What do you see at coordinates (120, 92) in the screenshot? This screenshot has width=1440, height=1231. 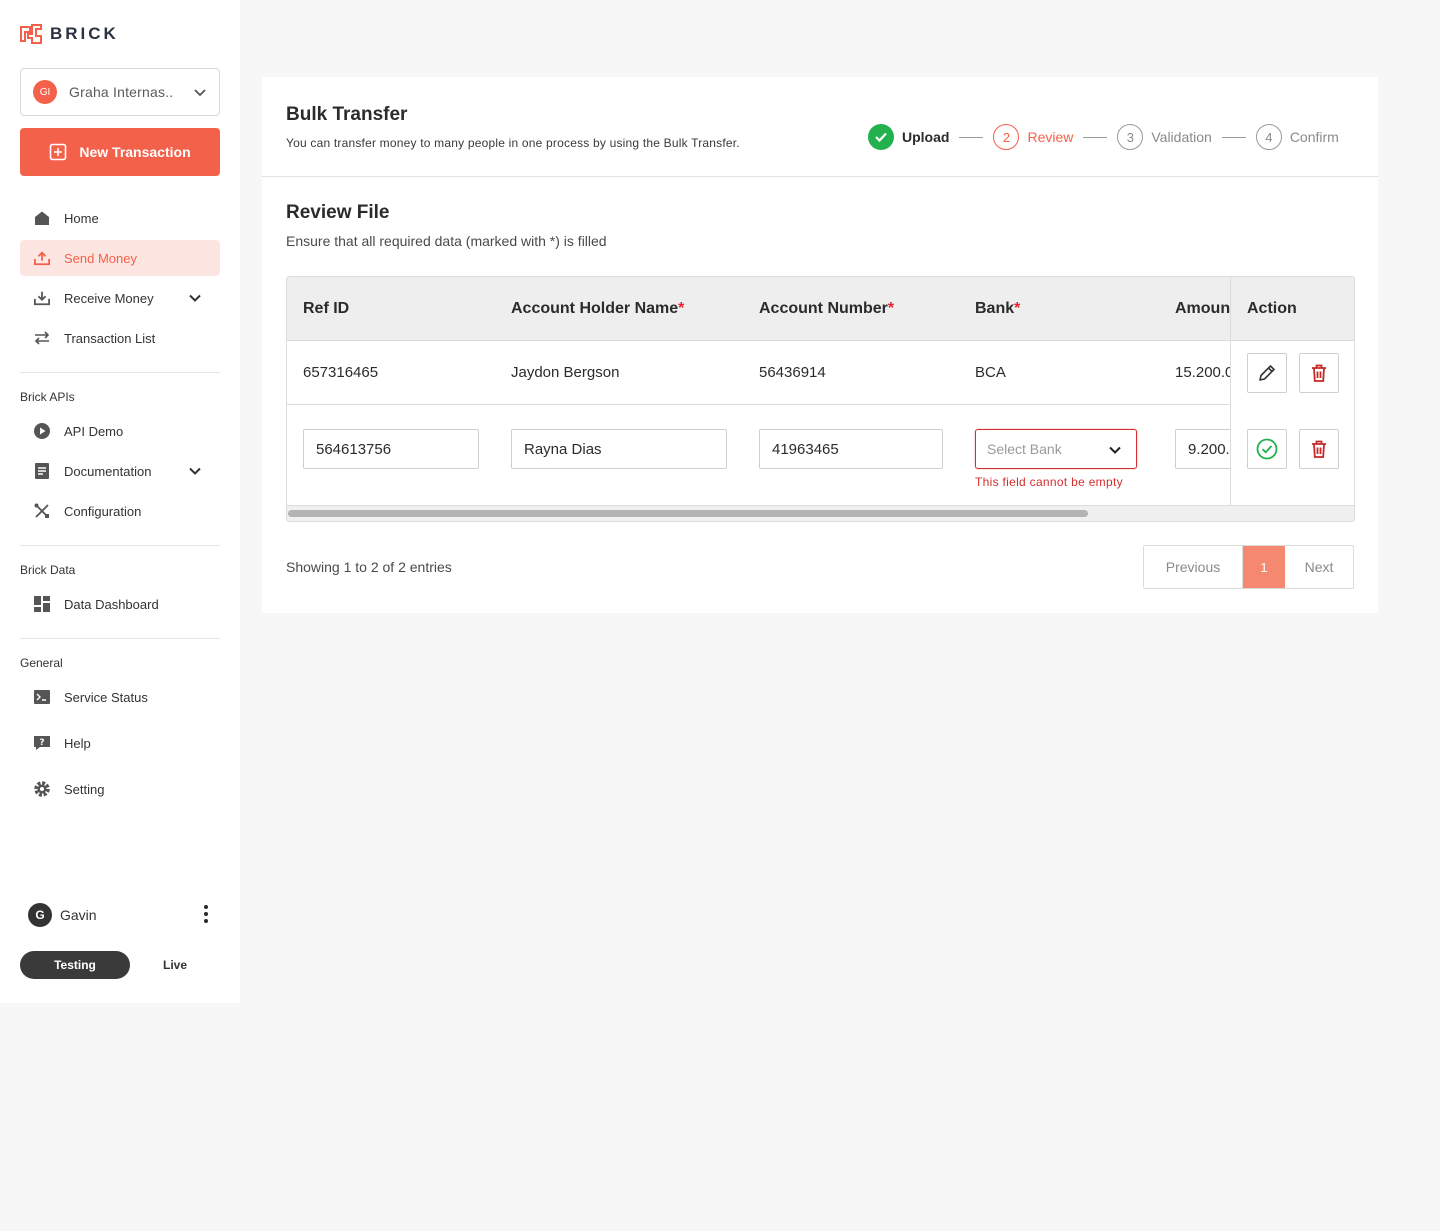 I see `organization-select: GI Graha Internas..` at bounding box center [120, 92].